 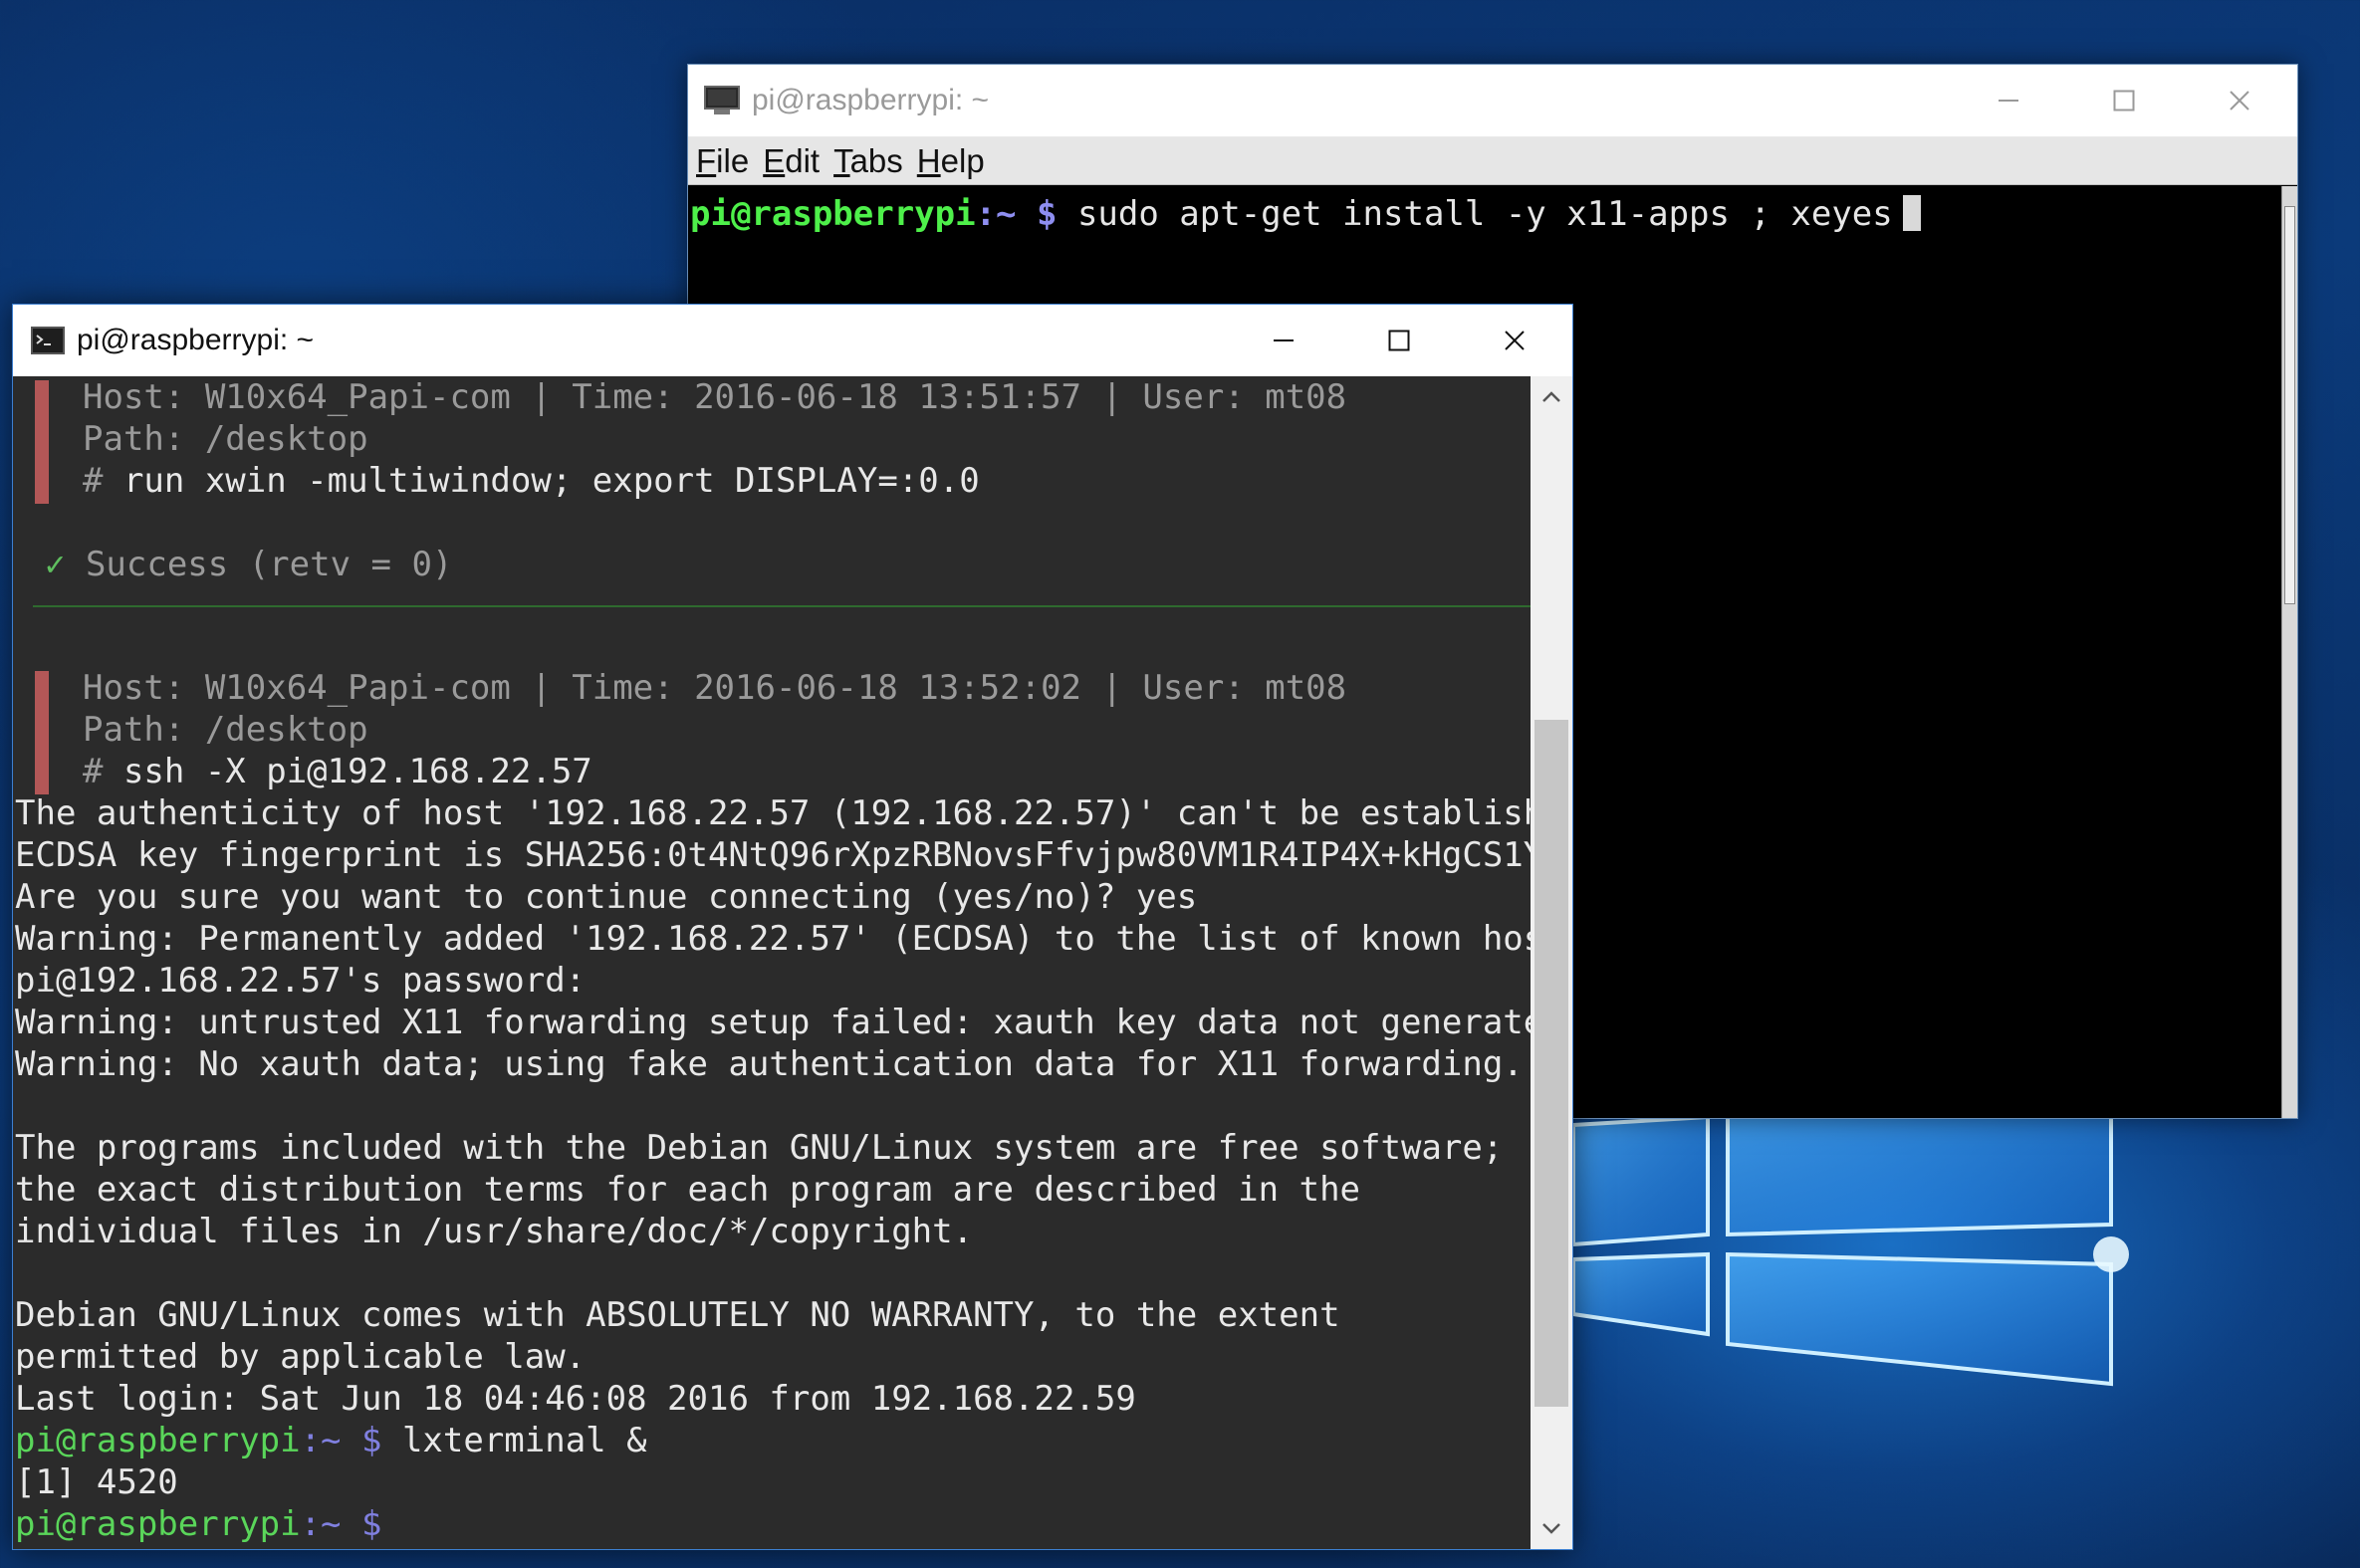 I want to click on scroll-up-arrow-icon, so click(x=1551, y=397).